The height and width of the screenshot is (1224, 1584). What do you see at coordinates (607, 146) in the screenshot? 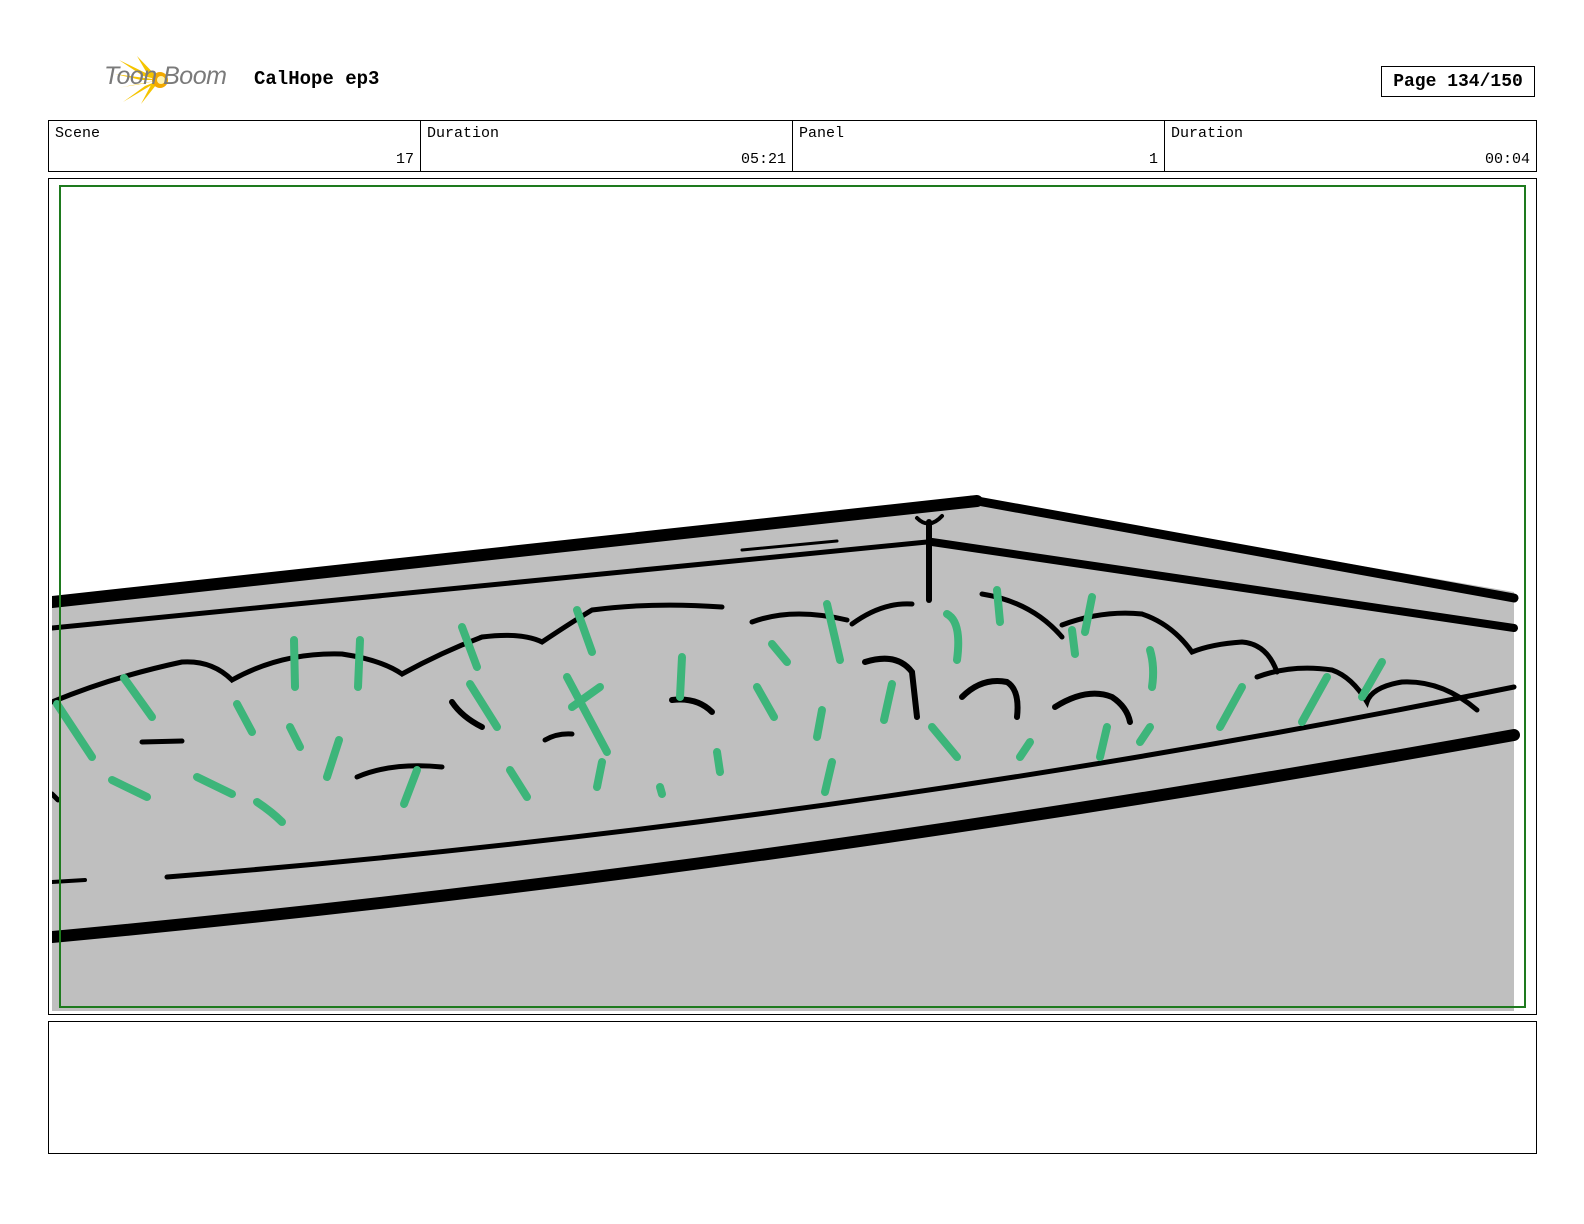
I see `scene-duration-cell: Duration 05:21` at bounding box center [607, 146].